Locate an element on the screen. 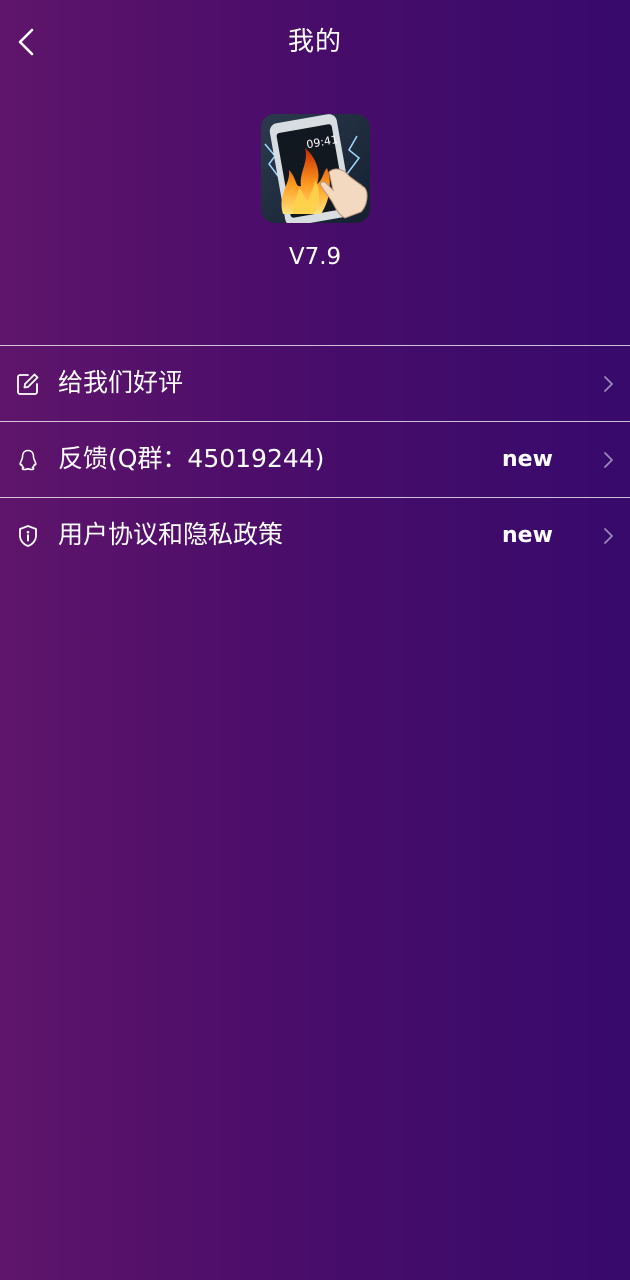 The width and height of the screenshot is (630, 1280). shield-info-icon is located at coordinates (28, 536).